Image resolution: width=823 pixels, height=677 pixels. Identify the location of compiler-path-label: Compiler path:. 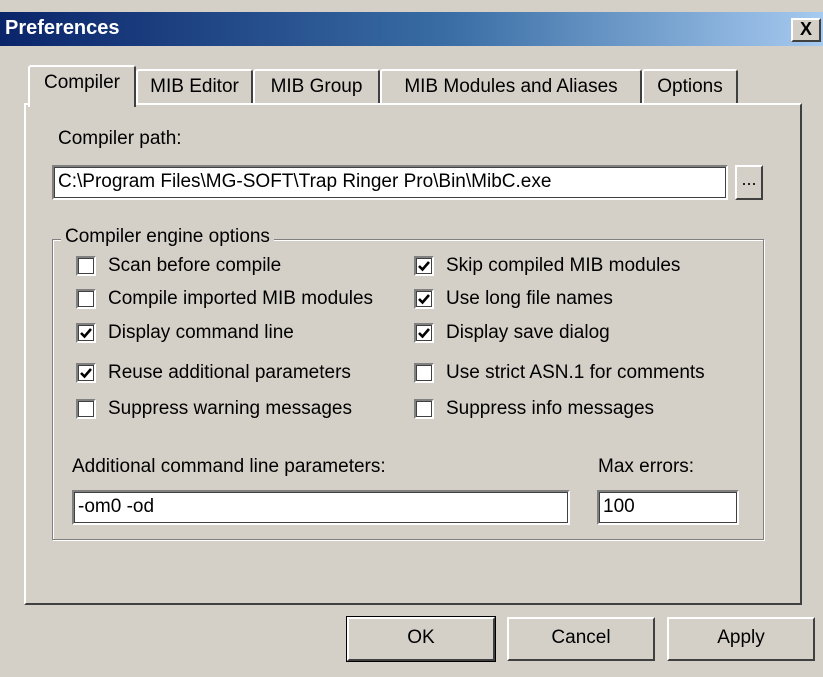
(120, 138).